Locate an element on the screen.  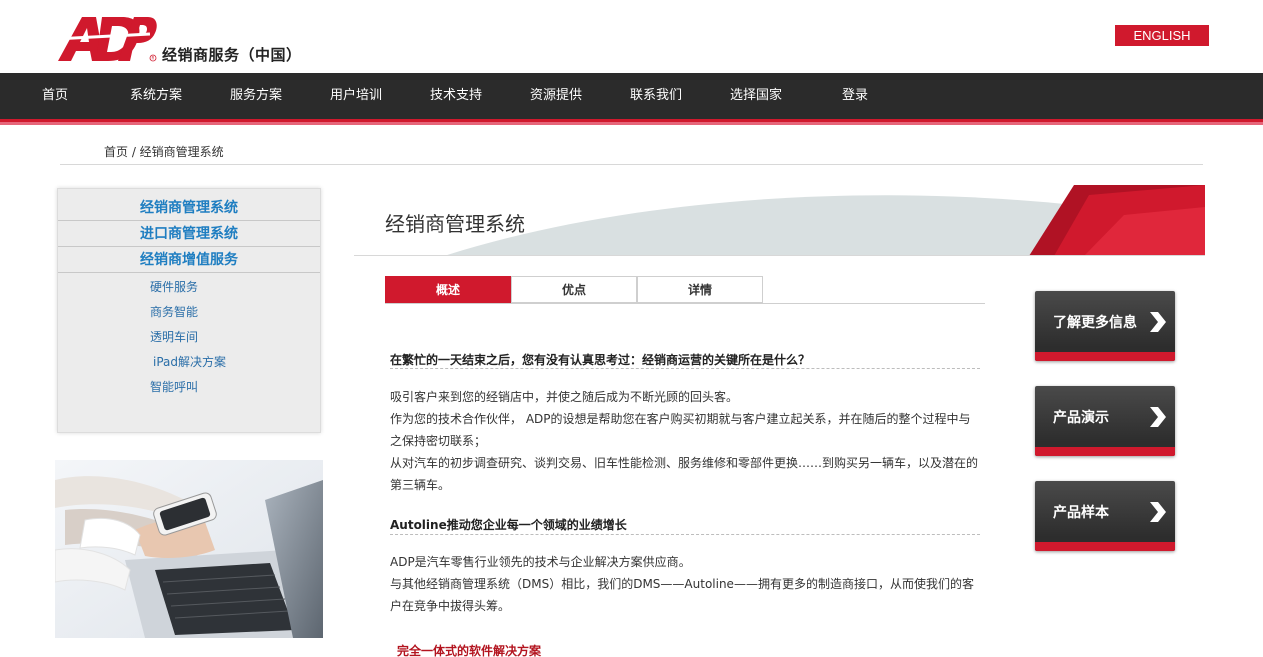
learn-more-button: 了解更多信息 is located at coordinates (1105, 326).